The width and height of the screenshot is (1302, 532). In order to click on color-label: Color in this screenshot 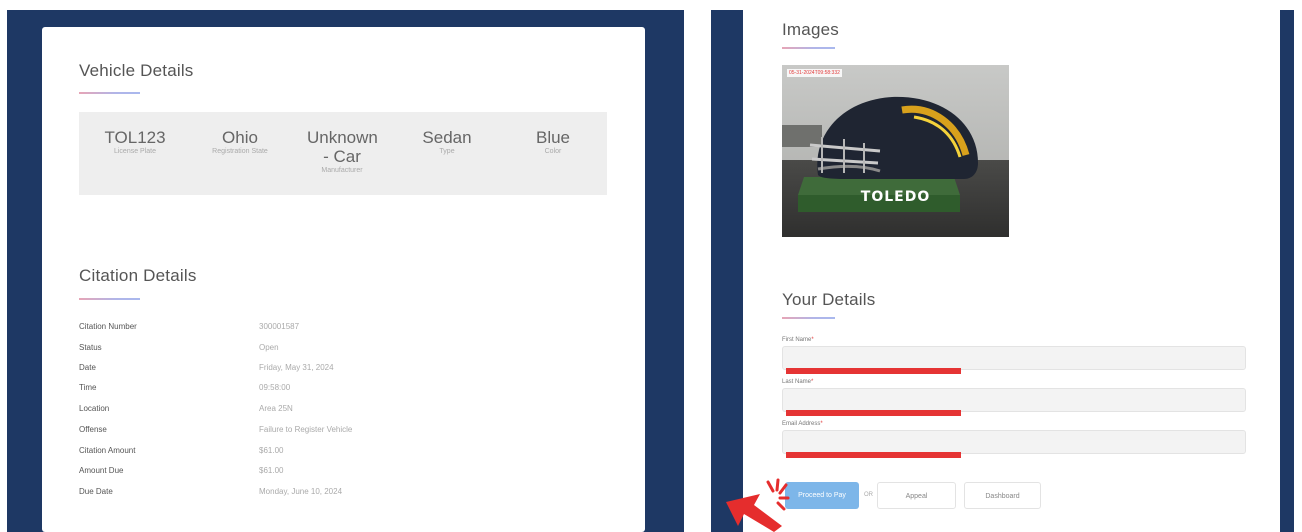, I will do `click(553, 151)`.